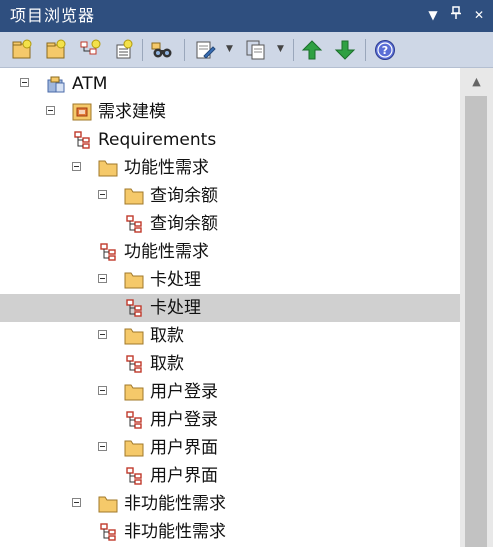 This screenshot has height=547, width=493. Describe the element at coordinates (82, 112) in the screenshot. I see `package-icon` at that location.